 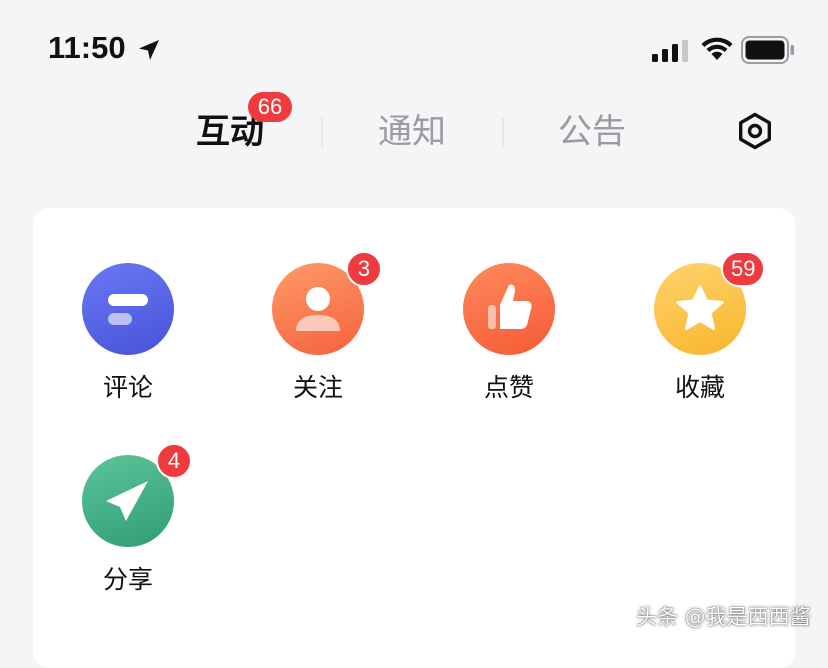 What do you see at coordinates (87, 47) in the screenshot?
I see `status-time: 11:50` at bounding box center [87, 47].